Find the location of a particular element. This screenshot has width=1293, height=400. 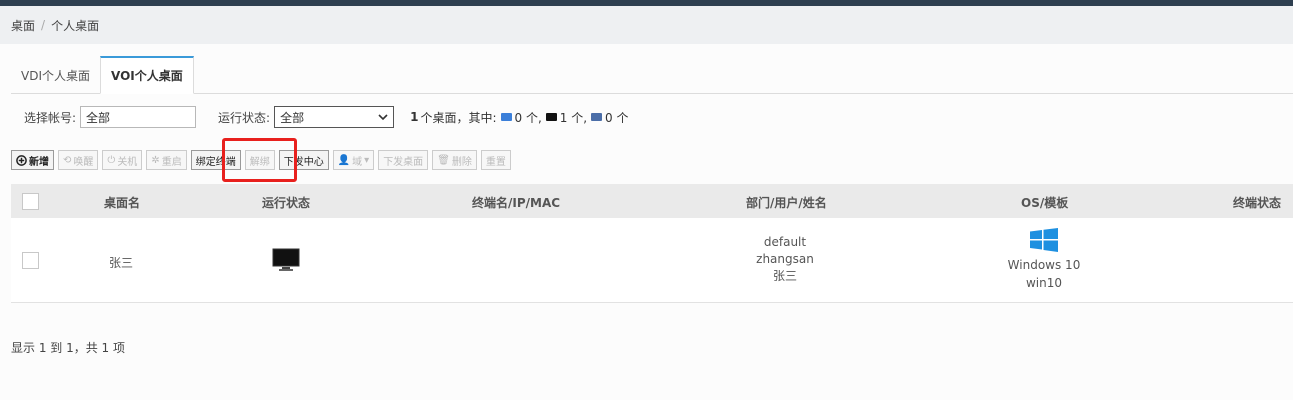

monitor-other-icon is located at coordinates (597, 117).